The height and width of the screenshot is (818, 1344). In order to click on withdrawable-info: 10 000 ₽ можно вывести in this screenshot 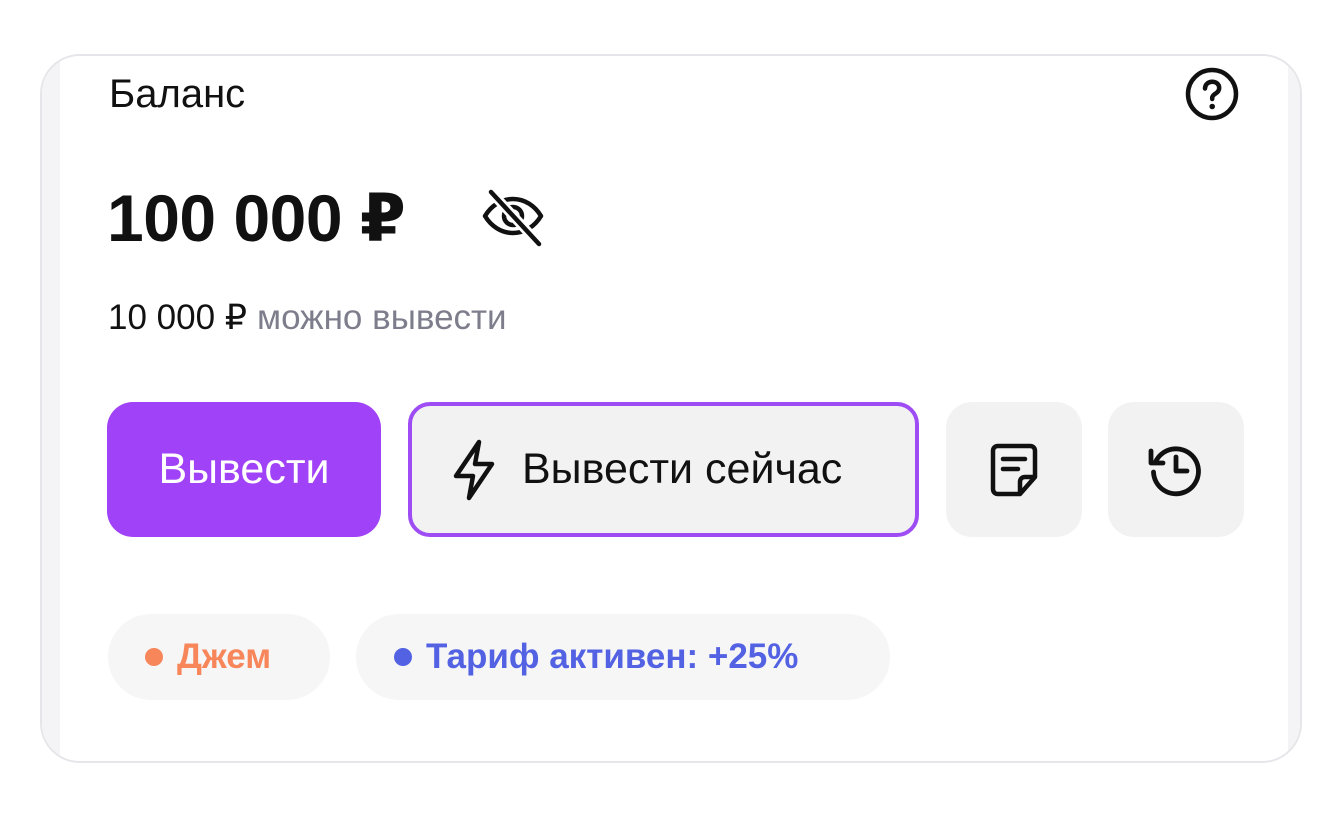, I will do `click(307, 318)`.